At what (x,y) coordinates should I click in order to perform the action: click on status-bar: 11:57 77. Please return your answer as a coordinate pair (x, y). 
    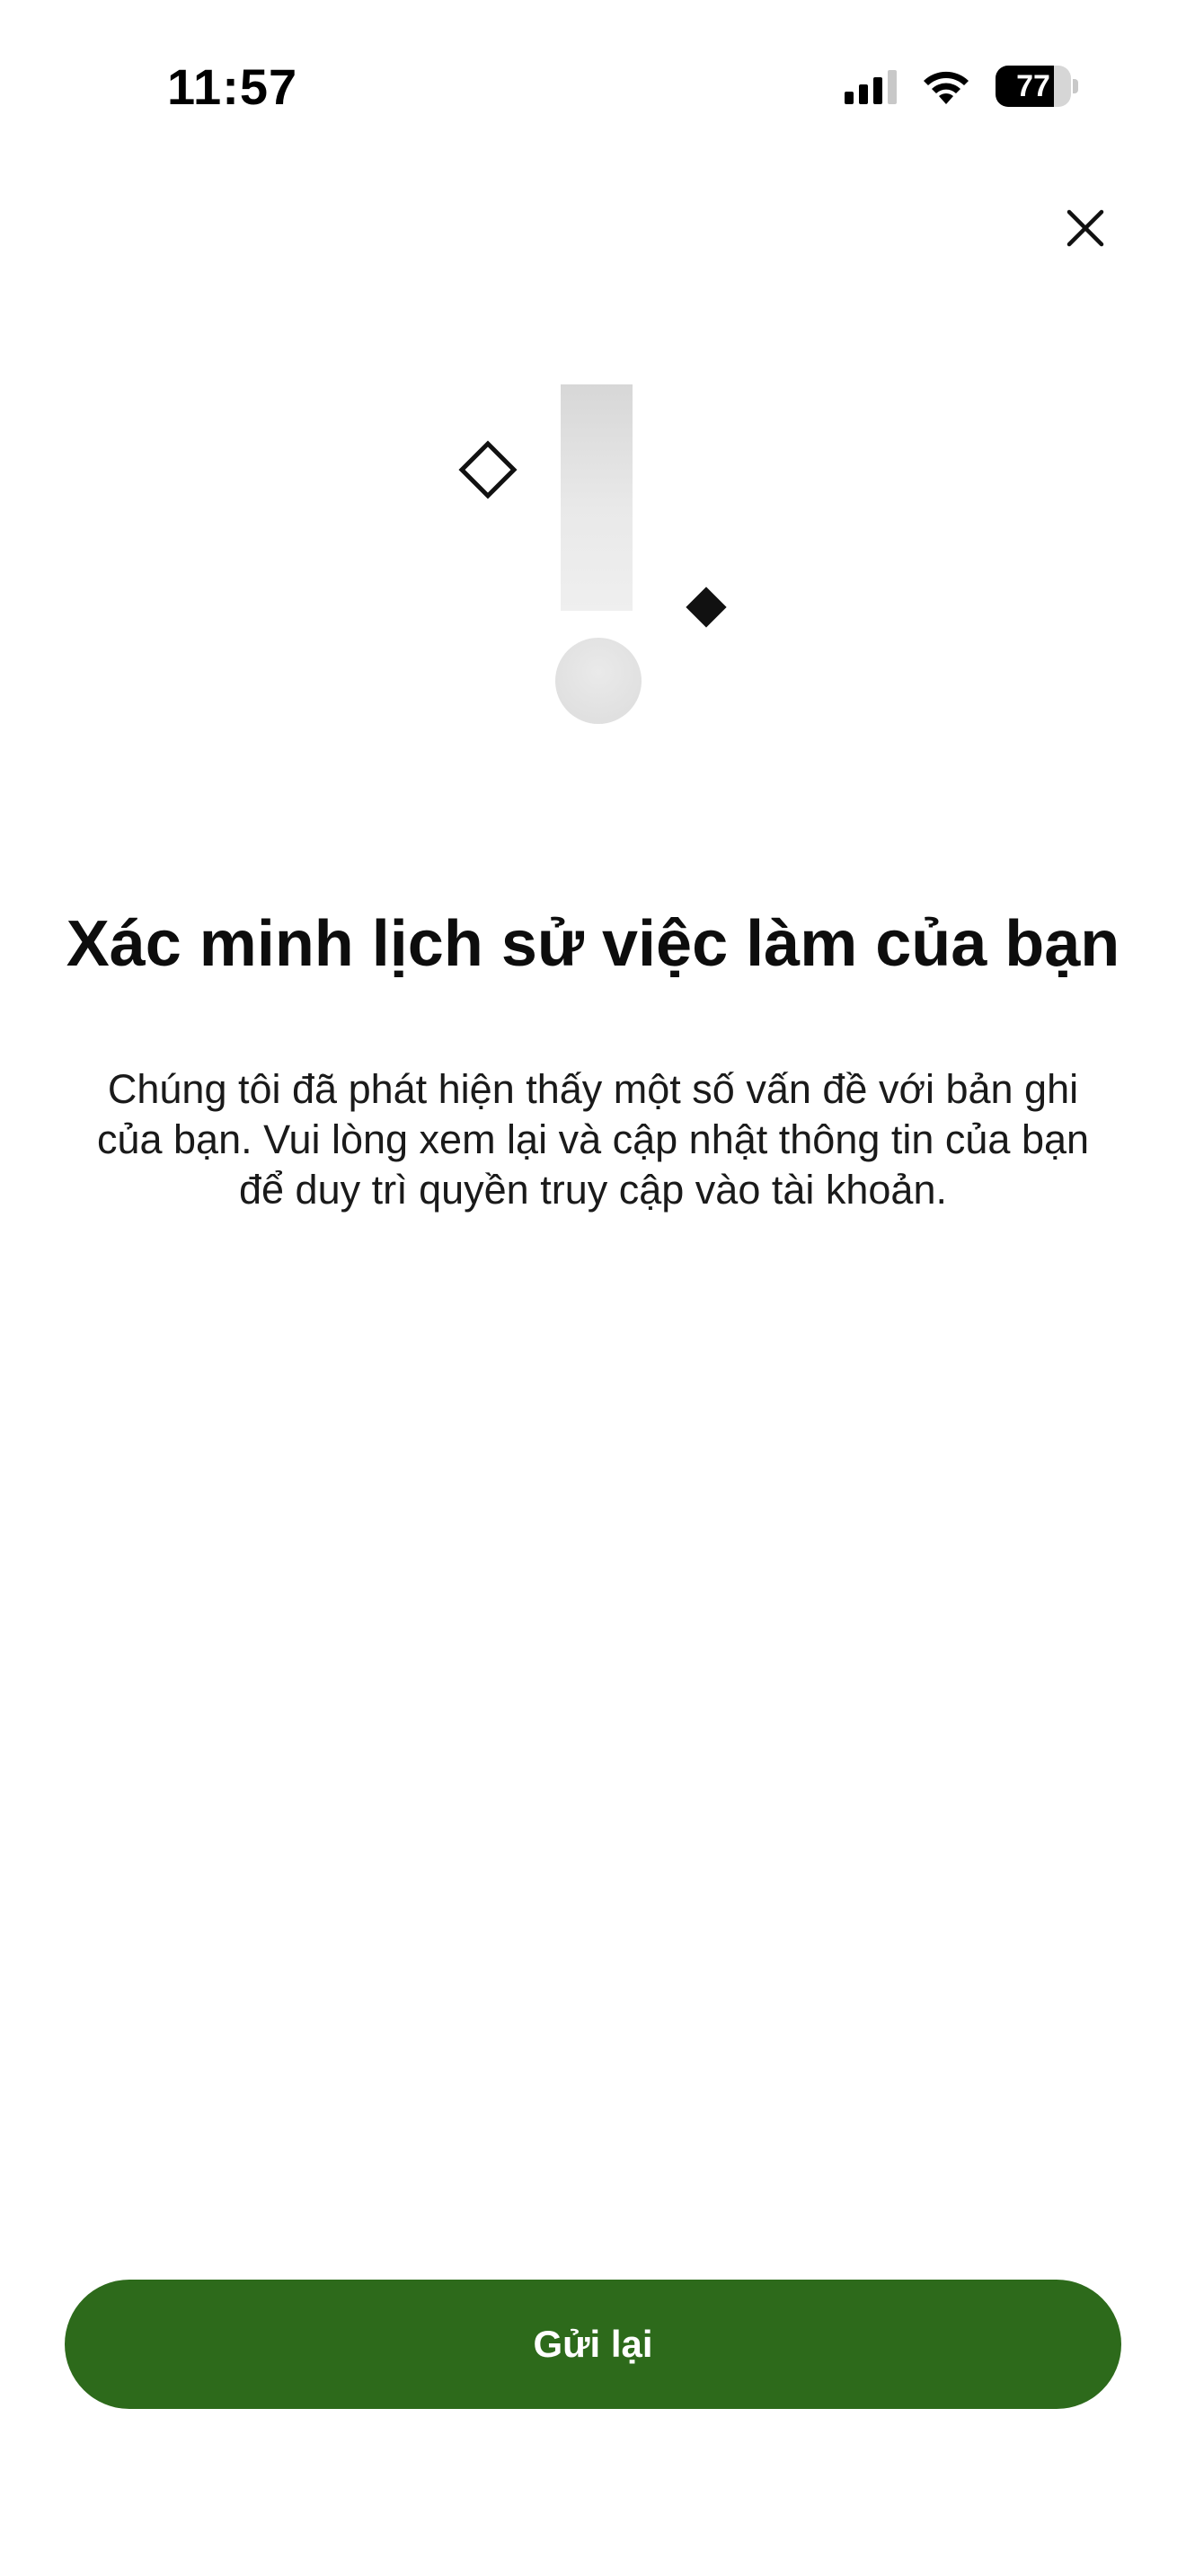
    Looking at the image, I should click on (593, 85).